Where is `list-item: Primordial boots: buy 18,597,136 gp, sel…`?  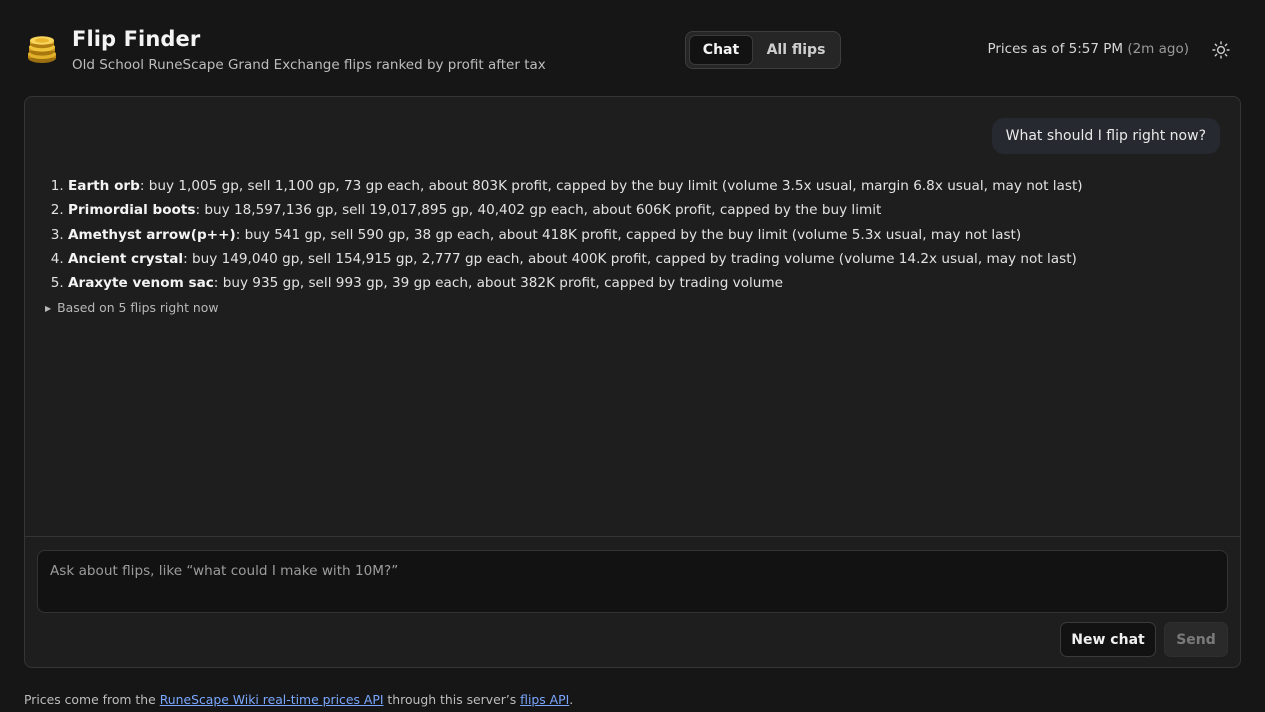
list-item: Primordial boots: buy 18,597,136 gp, sel… is located at coordinates (644, 210).